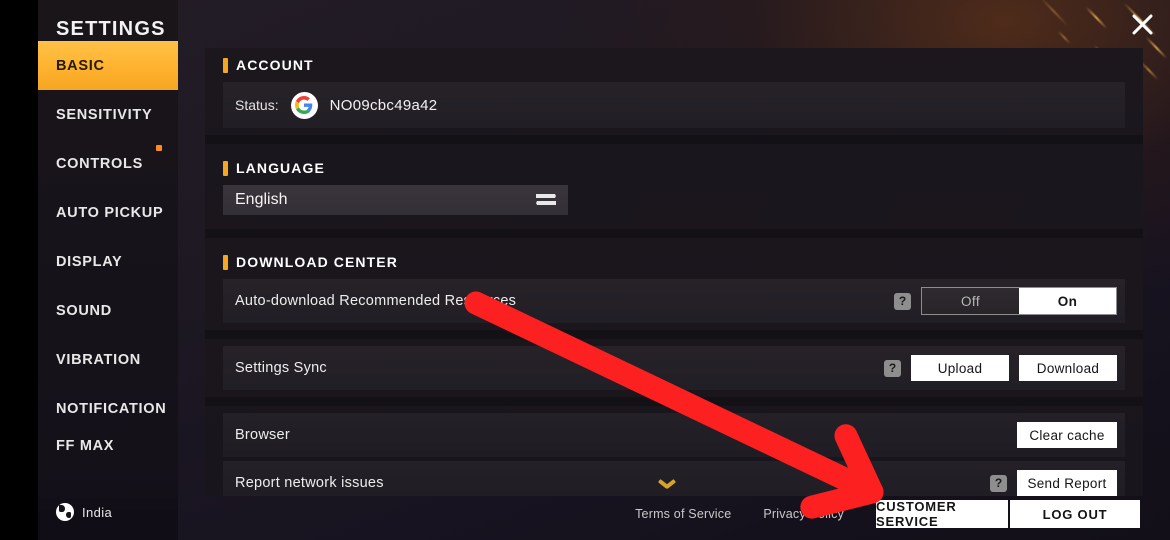  What do you see at coordinates (674, 435) in the screenshot?
I see `browser-row: Browser Clear cache` at bounding box center [674, 435].